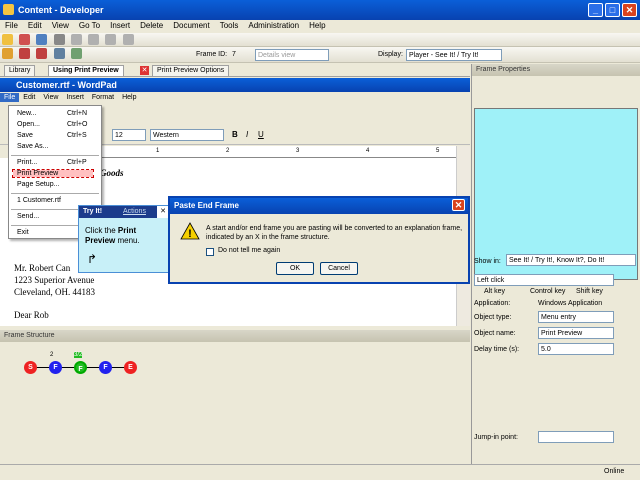 This screenshot has height=480, width=640. What do you see at coordinates (78, 355) in the screenshot?
I see `frame-count-label: 3/2` at bounding box center [78, 355].